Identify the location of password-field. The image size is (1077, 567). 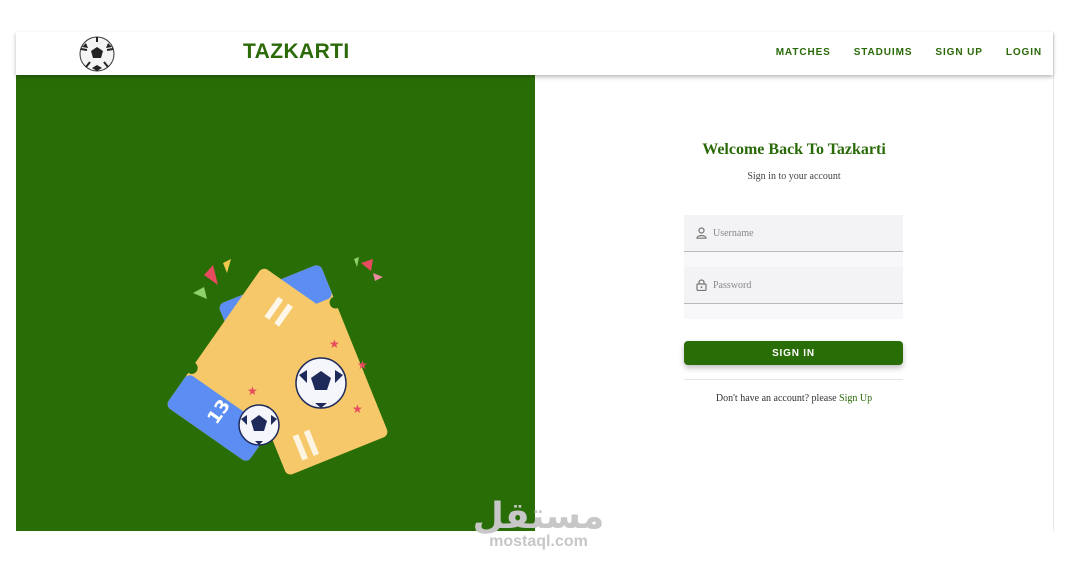
(793, 285).